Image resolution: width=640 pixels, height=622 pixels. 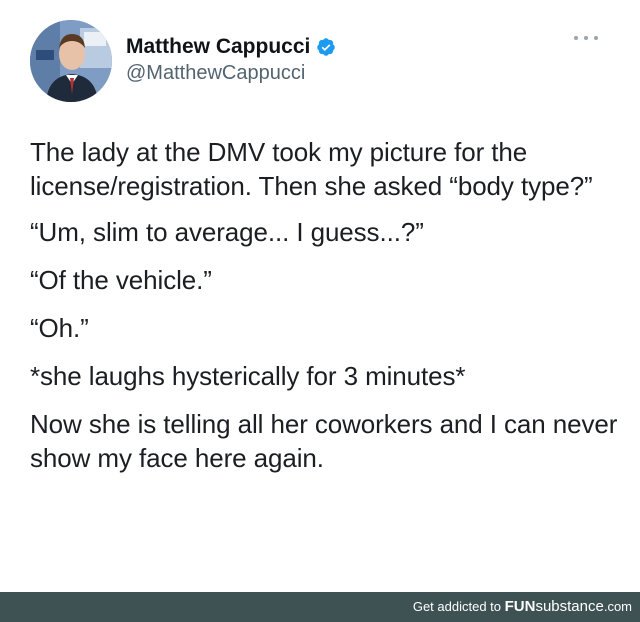 I want to click on author-display-name-row: Matthew Cappucci, so click(x=231, y=47).